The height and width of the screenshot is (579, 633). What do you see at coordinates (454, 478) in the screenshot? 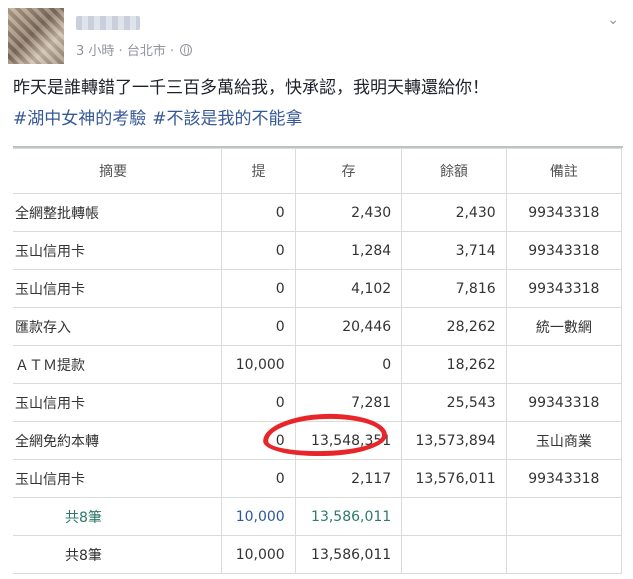
I see `cell-balance: 13,576,011` at bounding box center [454, 478].